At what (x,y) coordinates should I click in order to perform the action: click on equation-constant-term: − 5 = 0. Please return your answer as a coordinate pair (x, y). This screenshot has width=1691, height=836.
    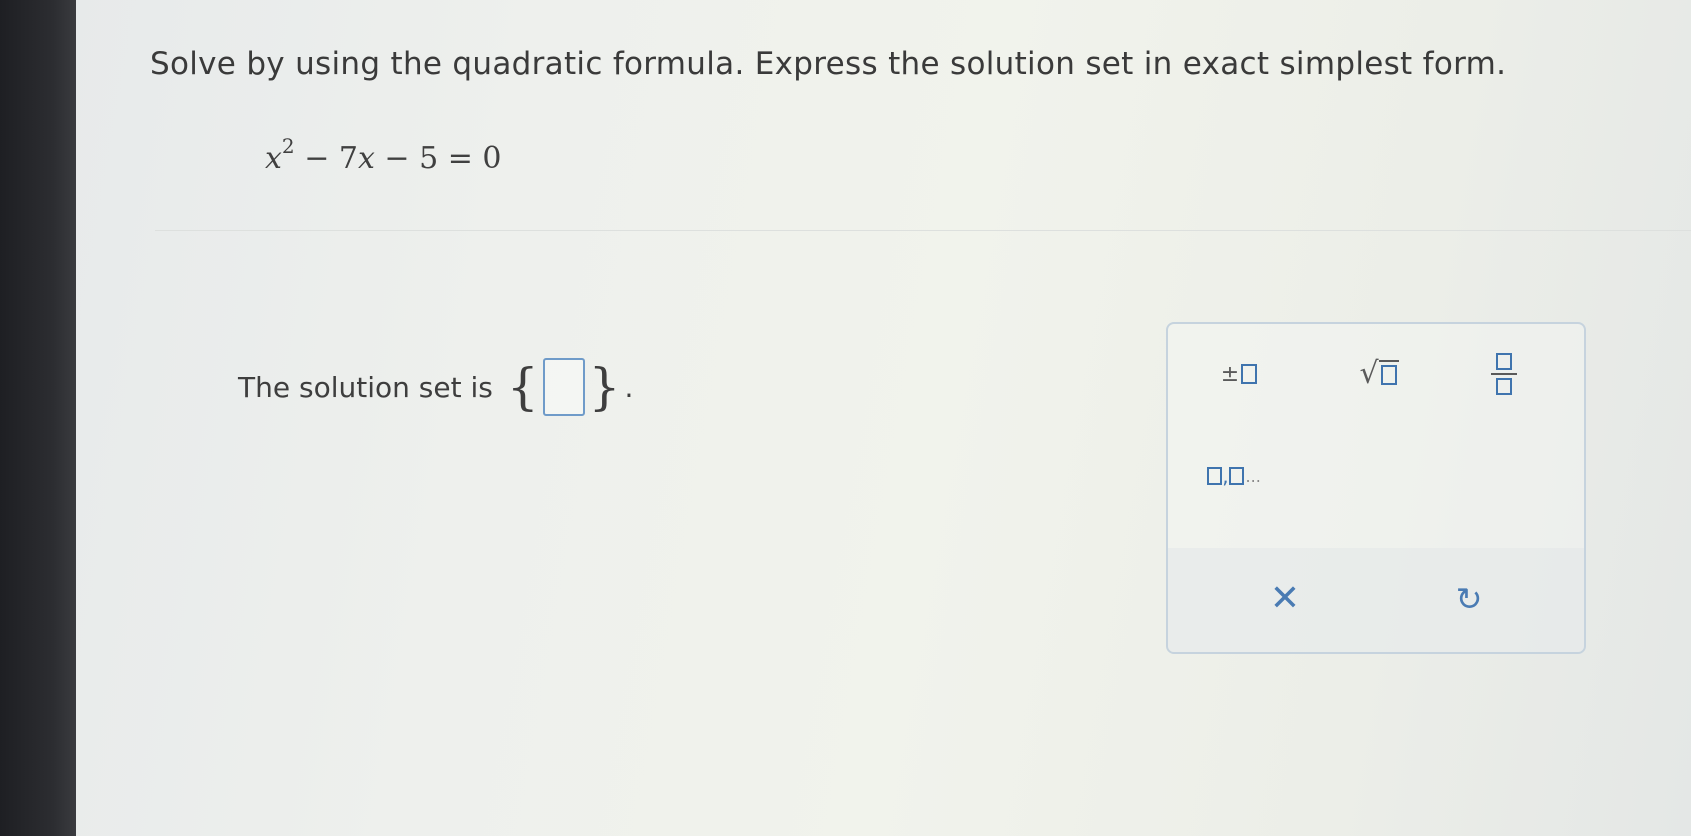
    Looking at the image, I should click on (438, 158).